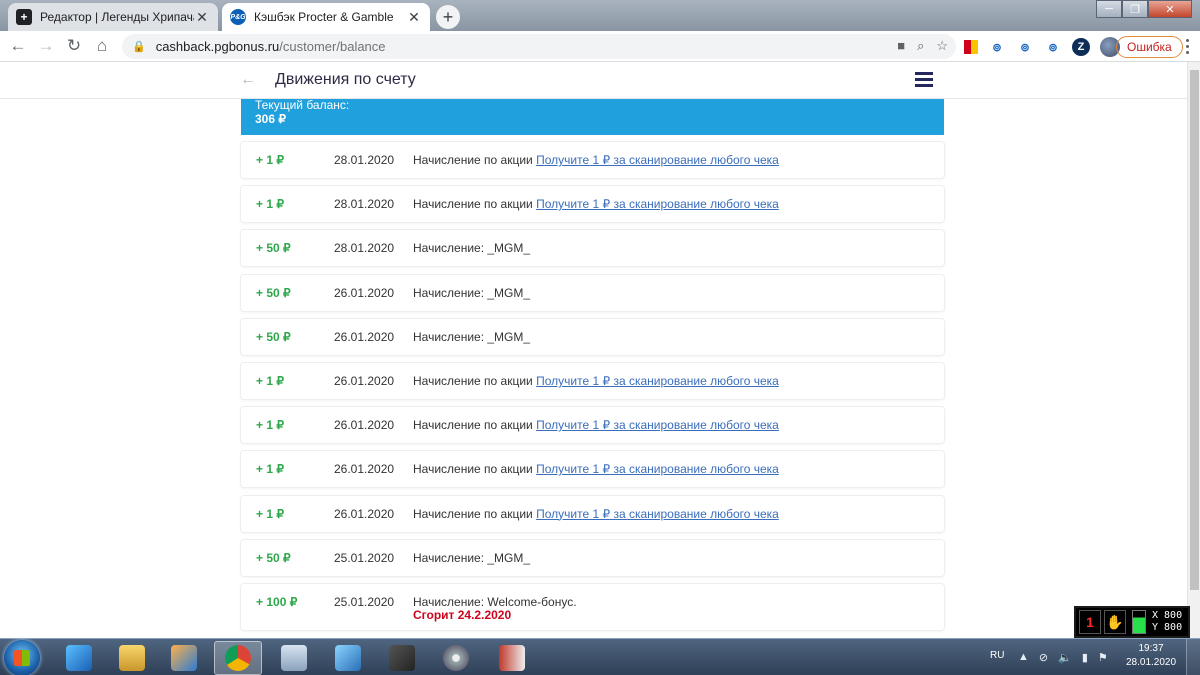  What do you see at coordinates (1132, 622) in the screenshot?
I see `overlay-gadget: 1 ✋ X 800 Y 800` at bounding box center [1132, 622].